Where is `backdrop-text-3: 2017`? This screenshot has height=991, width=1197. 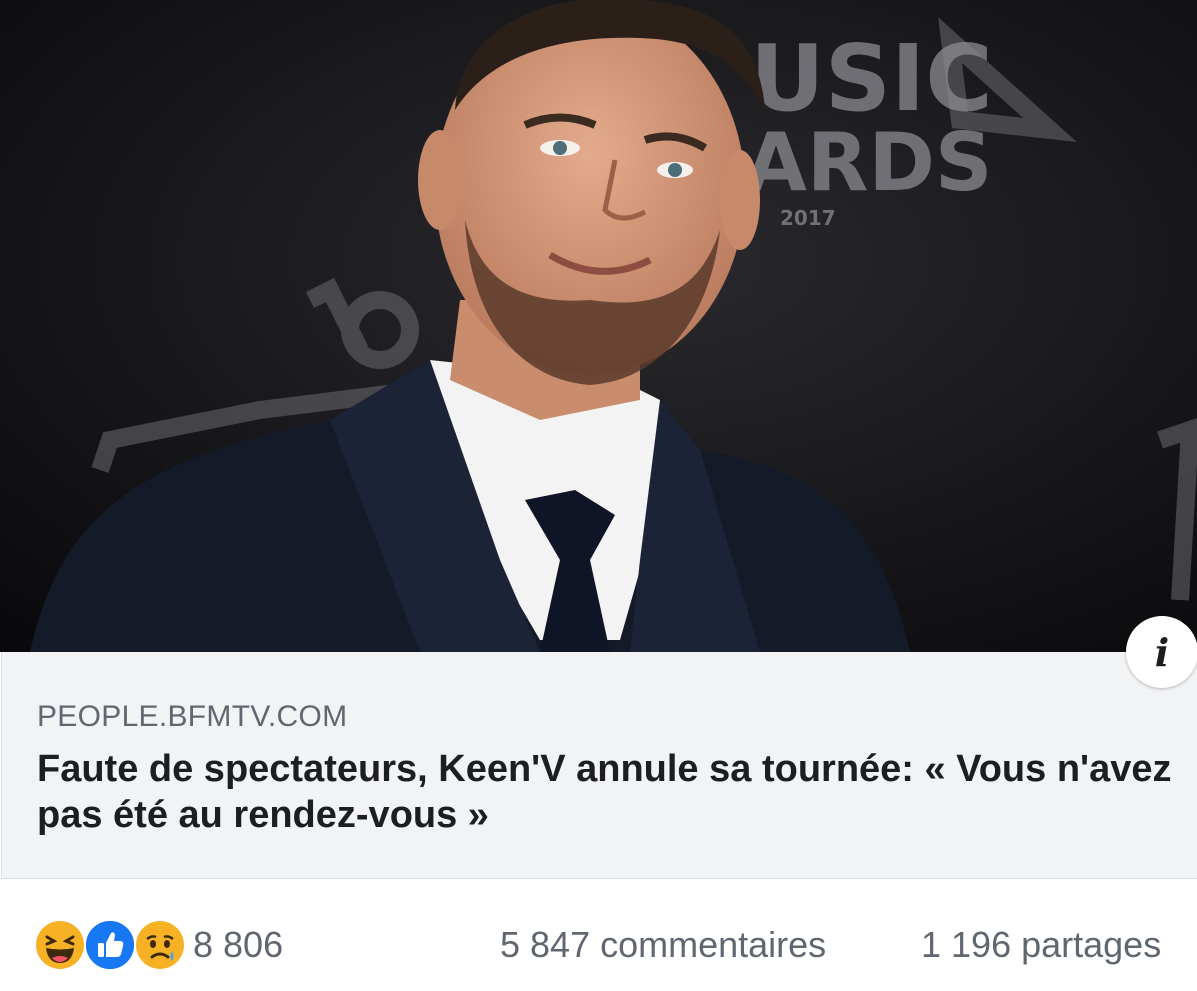
backdrop-text-3: 2017 is located at coordinates (808, 218).